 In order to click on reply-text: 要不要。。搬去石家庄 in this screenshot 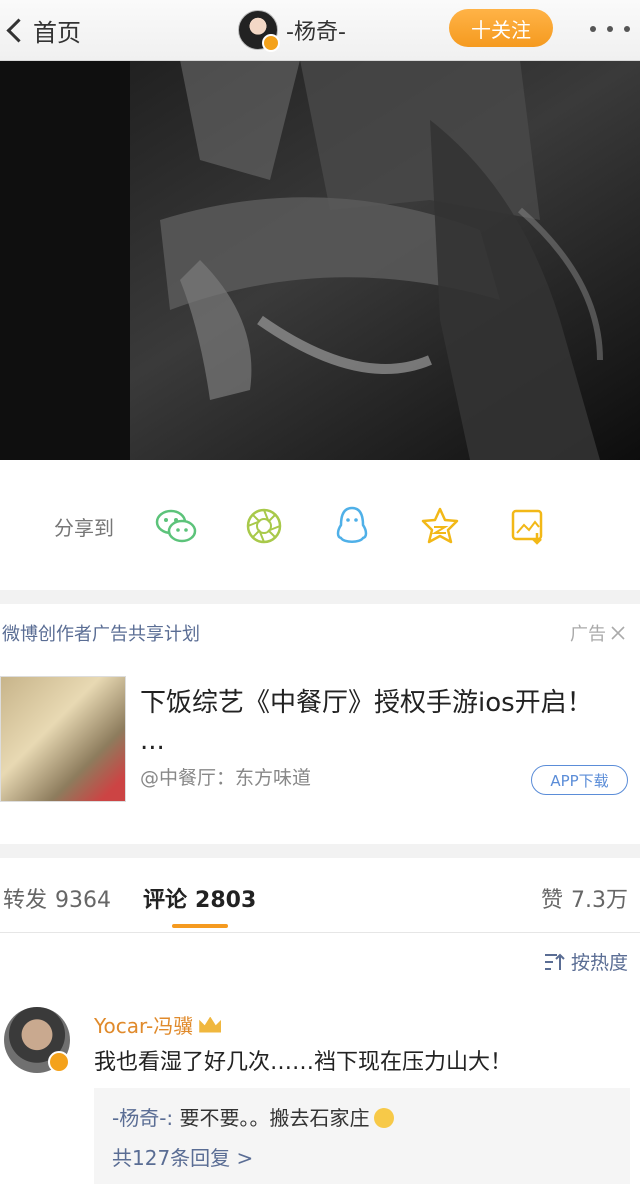, I will do `click(271, 1118)`.